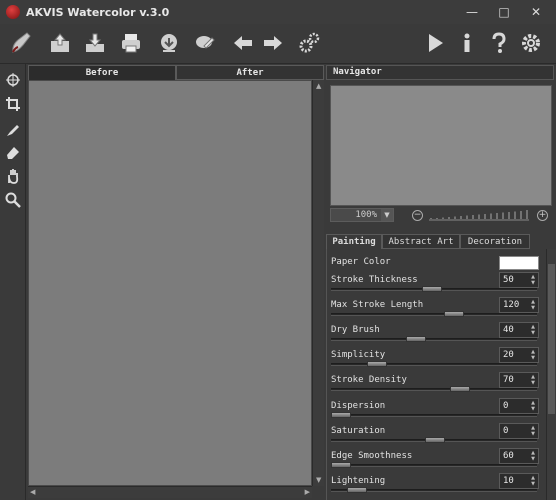  I want to click on hand-tool-icon, so click(13, 176).